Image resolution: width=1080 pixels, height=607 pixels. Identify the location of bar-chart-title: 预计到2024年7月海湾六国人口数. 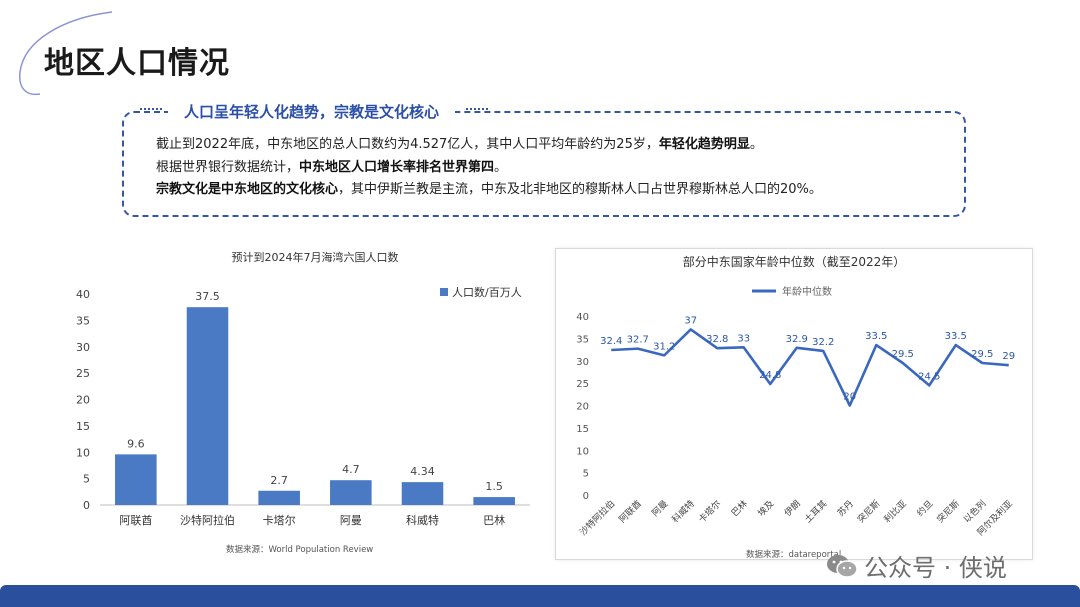
(315, 257).